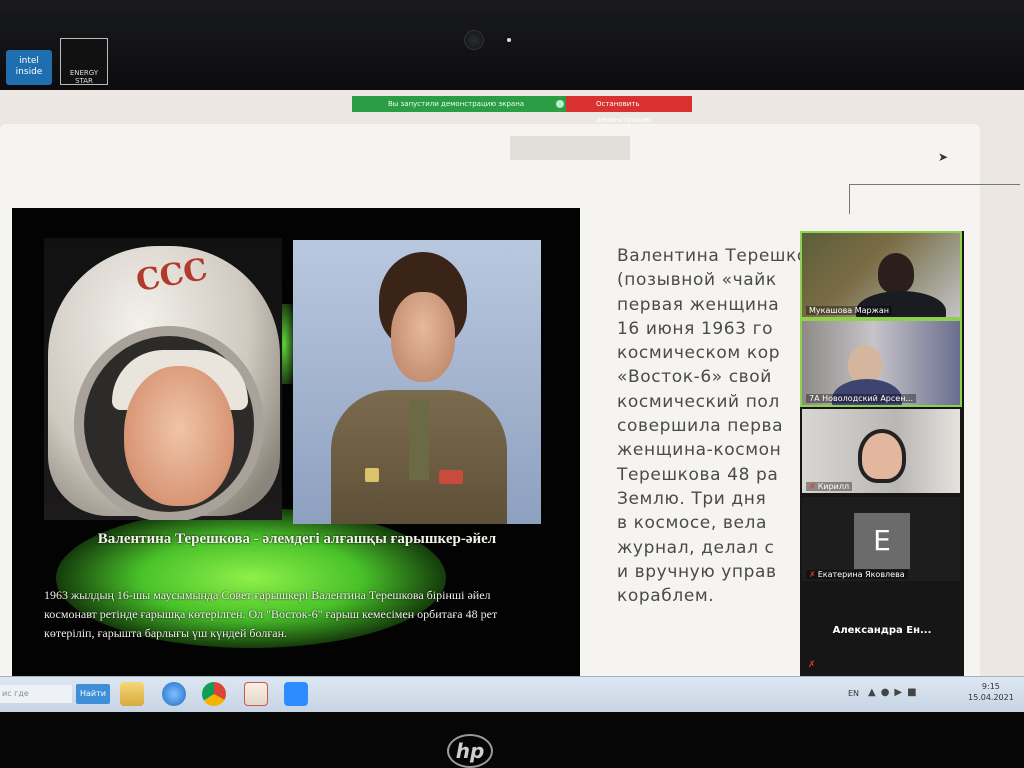 The width and height of the screenshot is (1024, 768). Describe the element at coordinates (172, 275) in the screenshot. I see `helmet-lettering: ССС` at that location.